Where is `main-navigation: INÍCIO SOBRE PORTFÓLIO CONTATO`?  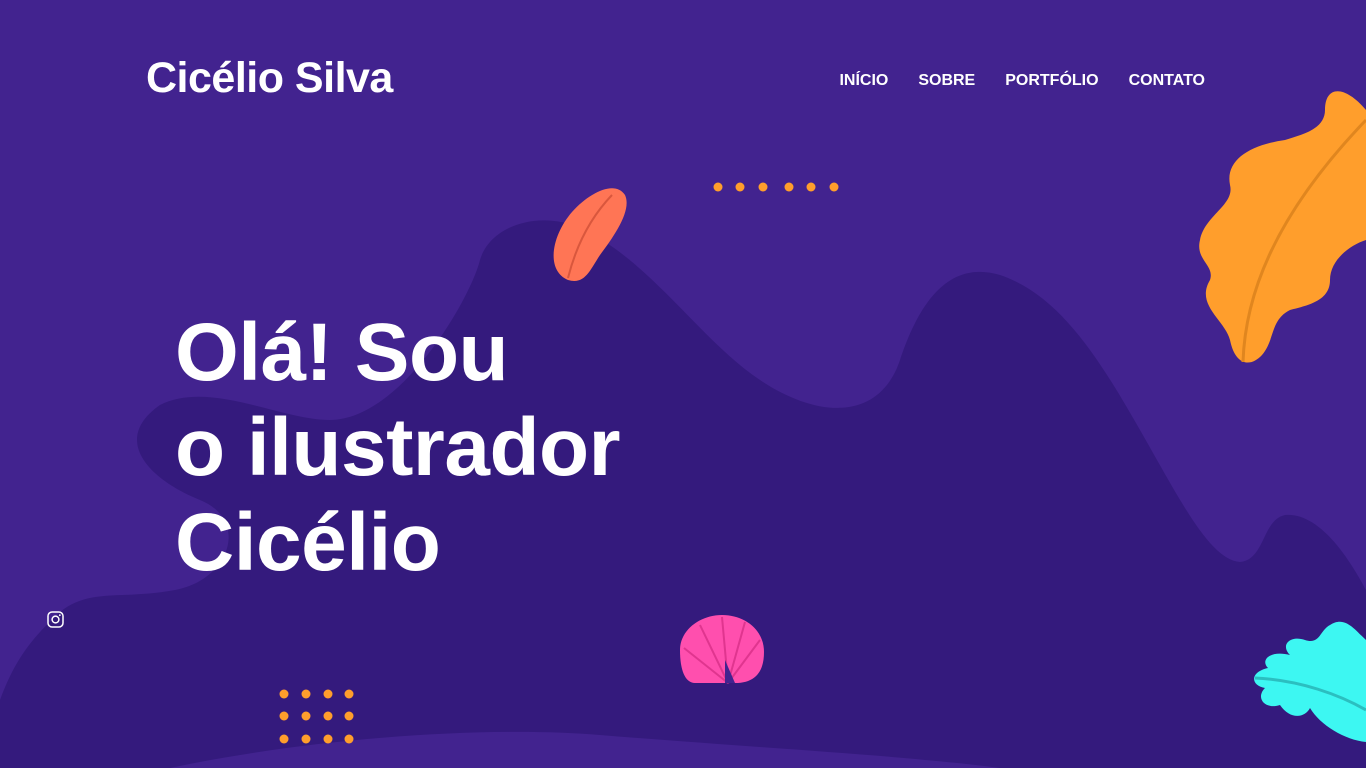
main-navigation: INÍCIO SOBRE PORTFÓLIO CONTATO is located at coordinates (1022, 81).